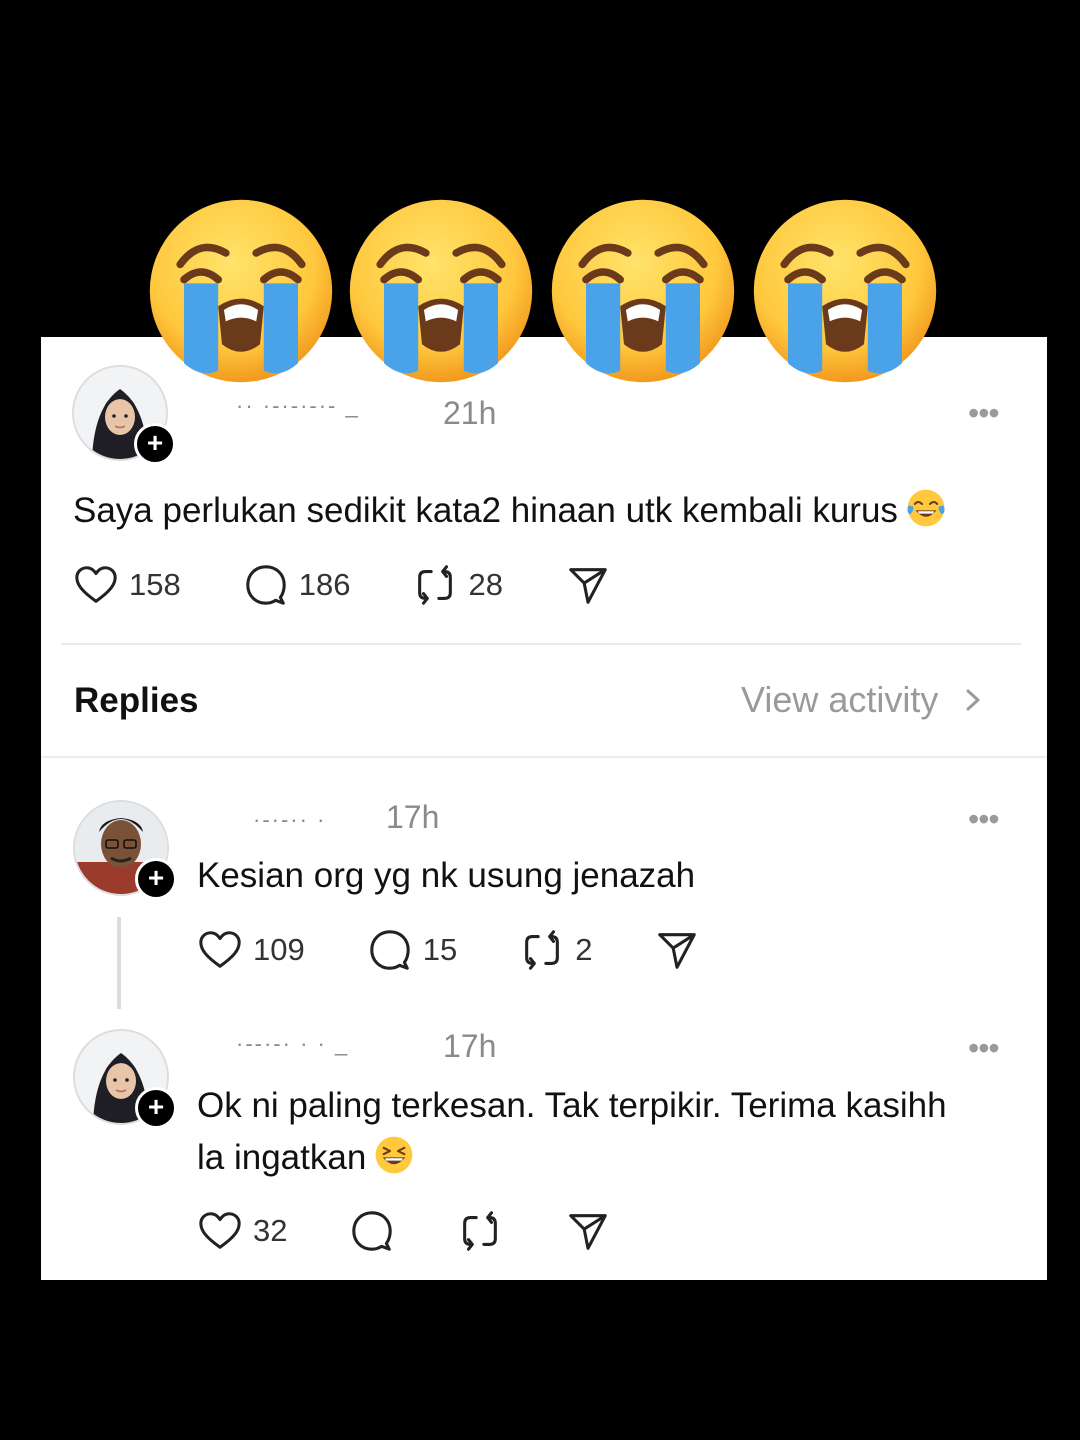 This screenshot has height=1440, width=1080. I want to click on replies-heading: Replies, so click(136, 700).